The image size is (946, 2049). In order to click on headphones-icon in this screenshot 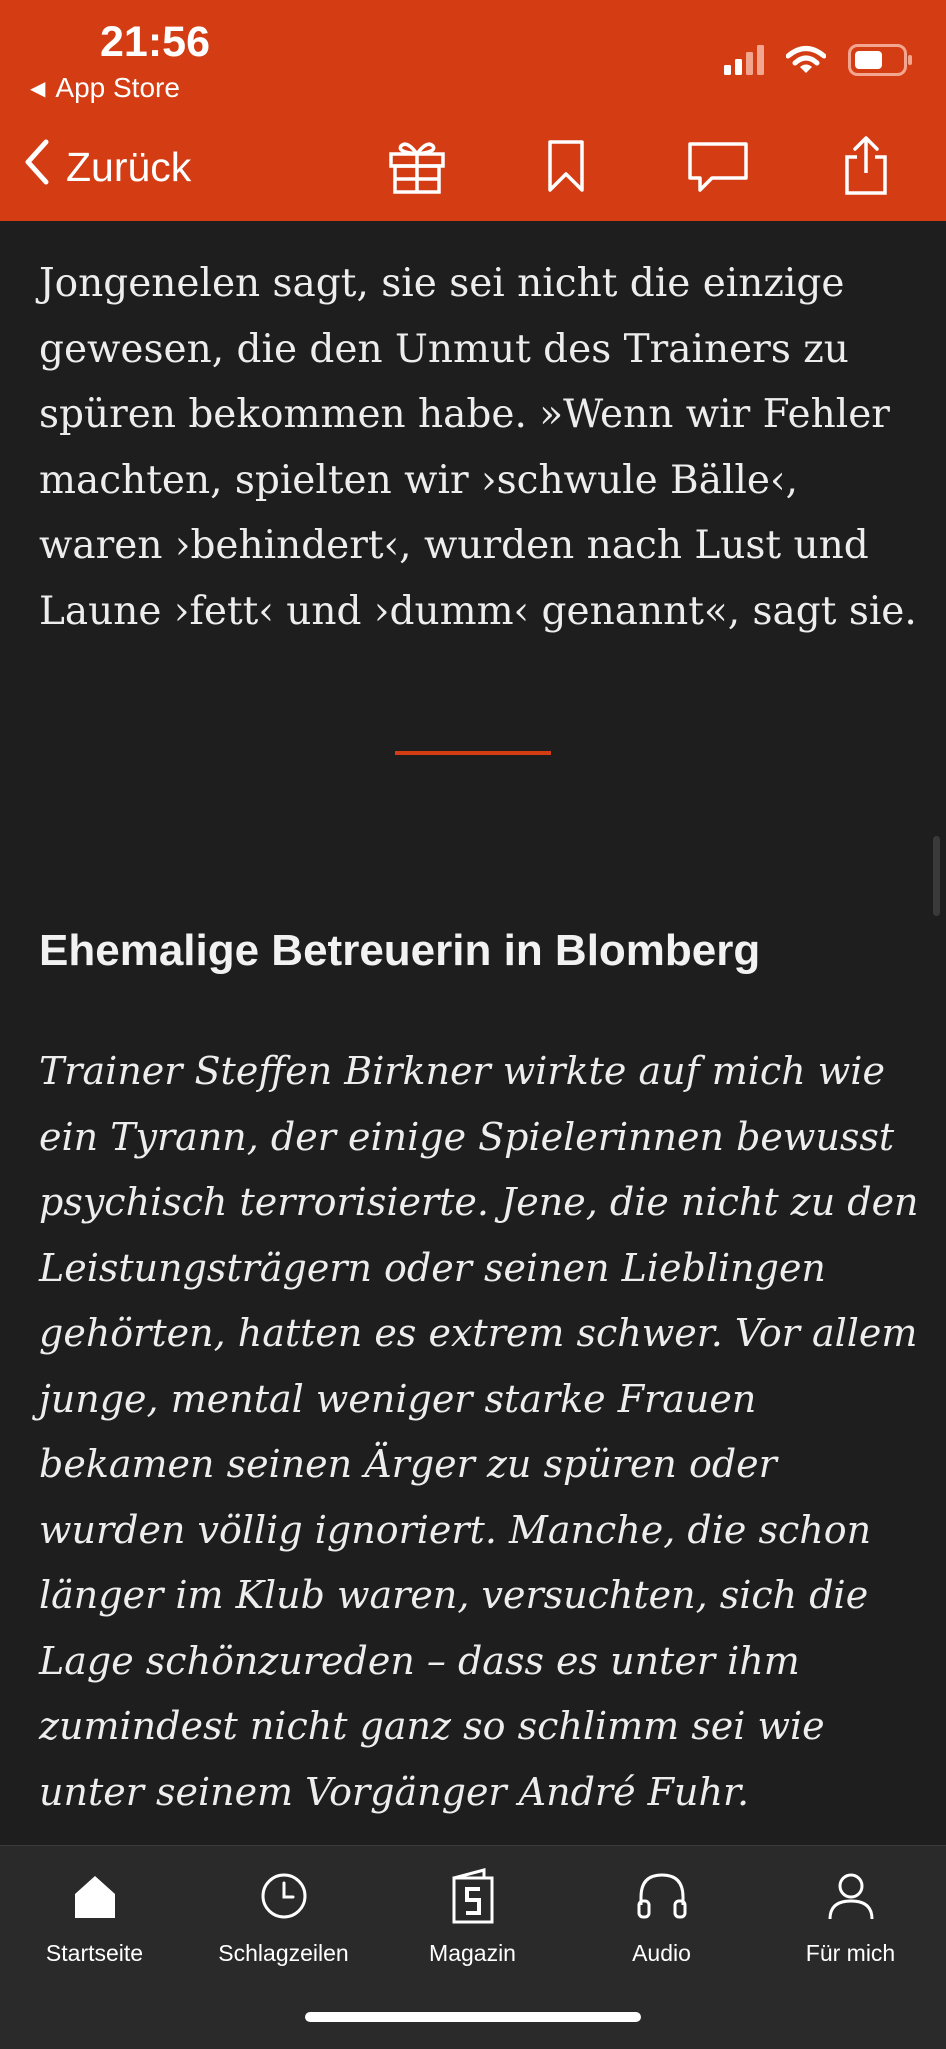, I will do `click(662, 1896)`.